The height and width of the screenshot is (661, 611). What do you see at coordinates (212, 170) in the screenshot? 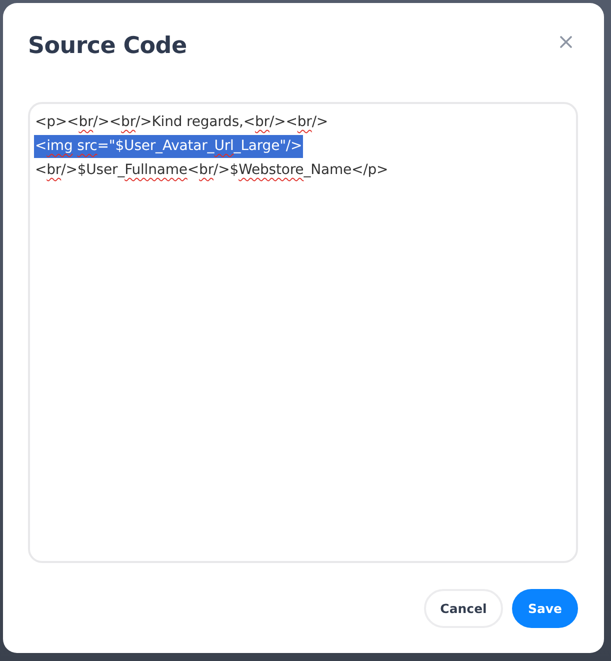
I see `code-line: <br/>$User_Fullname<br/>$Webstore_Name</p>` at bounding box center [212, 170].